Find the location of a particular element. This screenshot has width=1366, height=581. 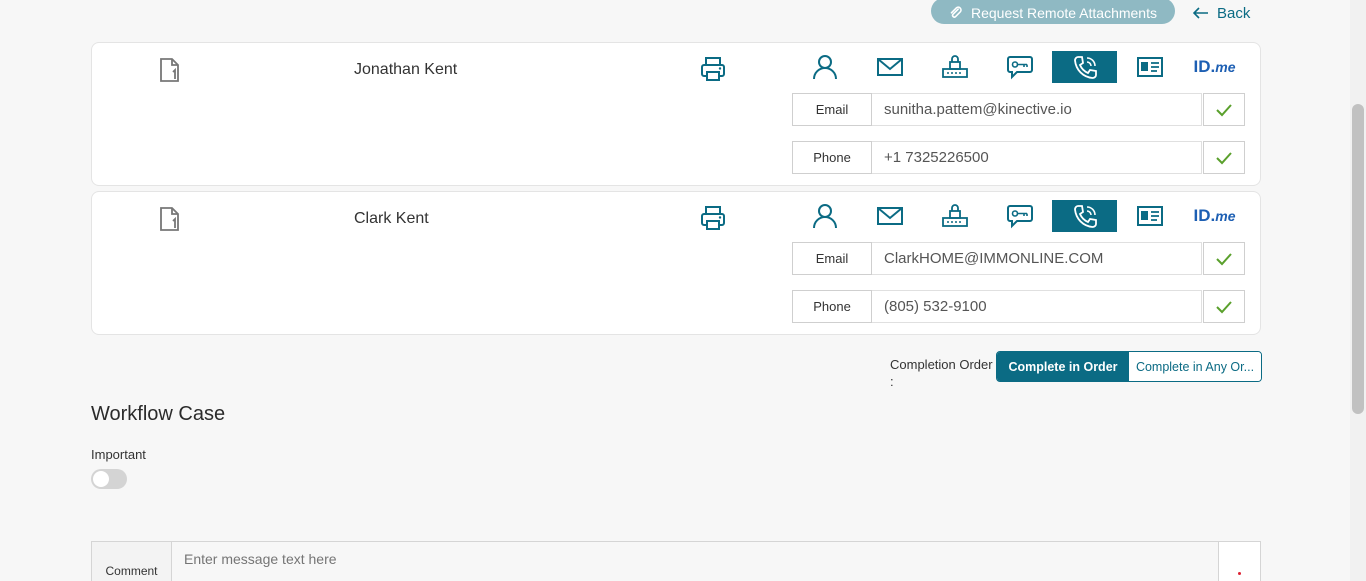

top-actions: Request Remote Attachments Back is located at coordinates (1090, 13).